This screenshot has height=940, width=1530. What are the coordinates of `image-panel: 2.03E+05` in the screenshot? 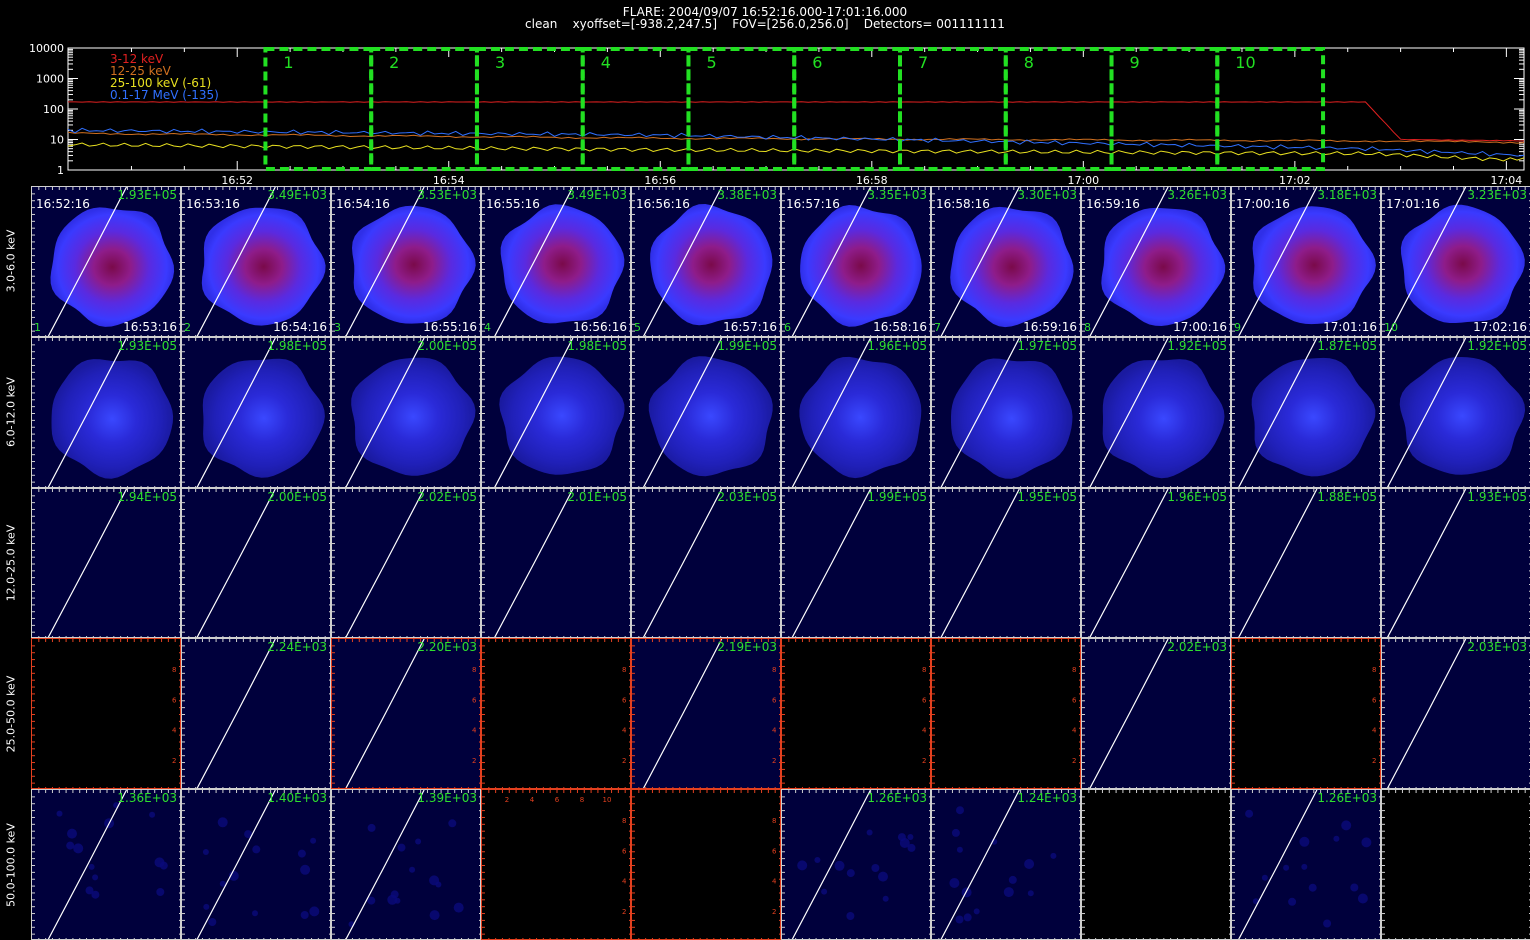 It's located at (706, 563).